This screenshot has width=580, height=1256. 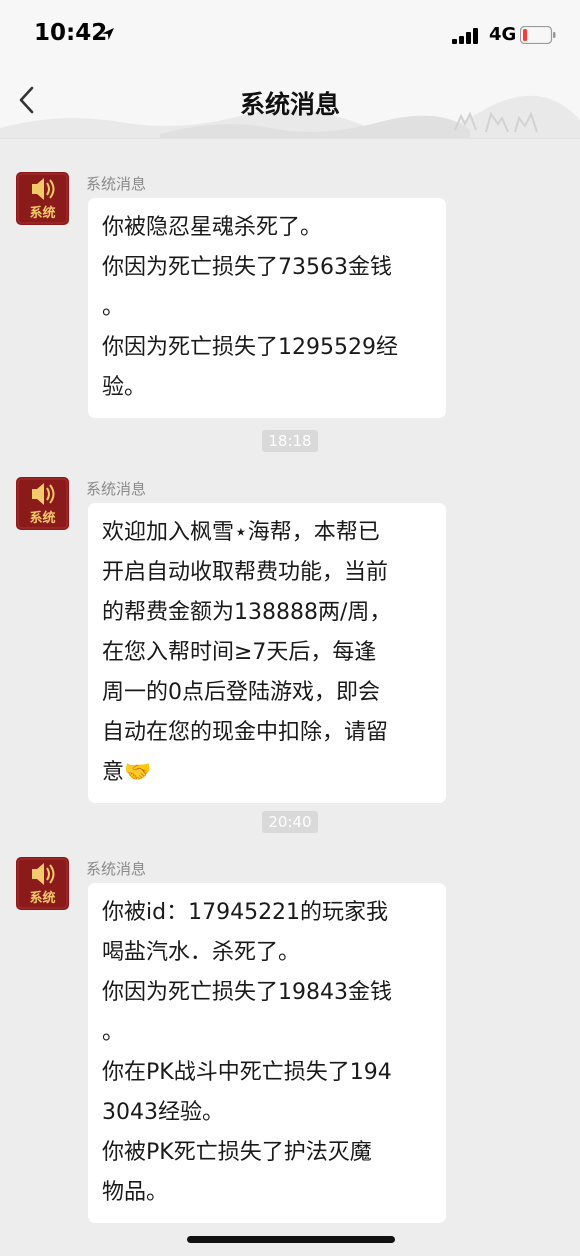 What do you see at coordinates (290, 36) in the screenshot?
I see `status-bar: 10:42 4G` at bounding box center [290, 36].